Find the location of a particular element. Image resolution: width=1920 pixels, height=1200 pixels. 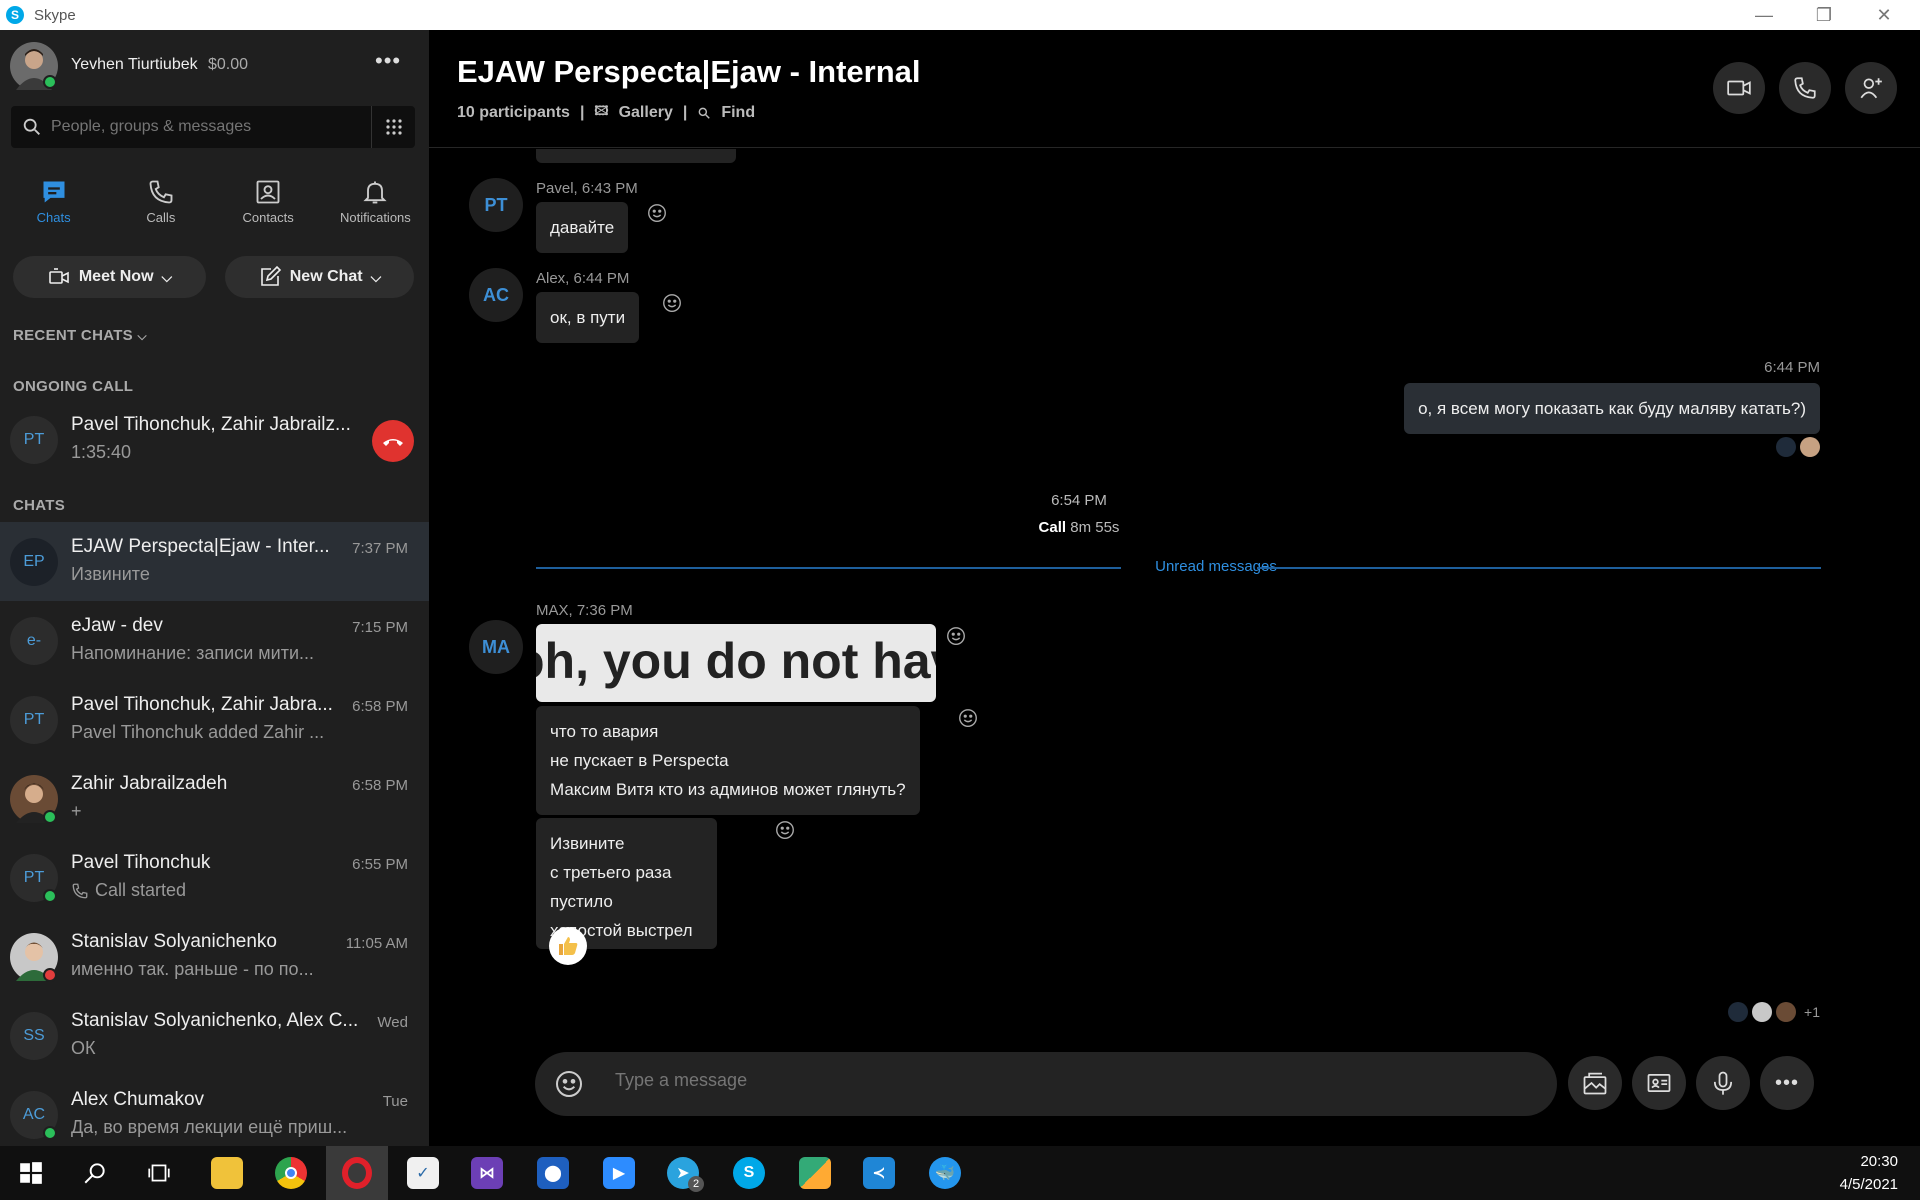

skype-taskbar: S is located at coordinates (749, 1173).